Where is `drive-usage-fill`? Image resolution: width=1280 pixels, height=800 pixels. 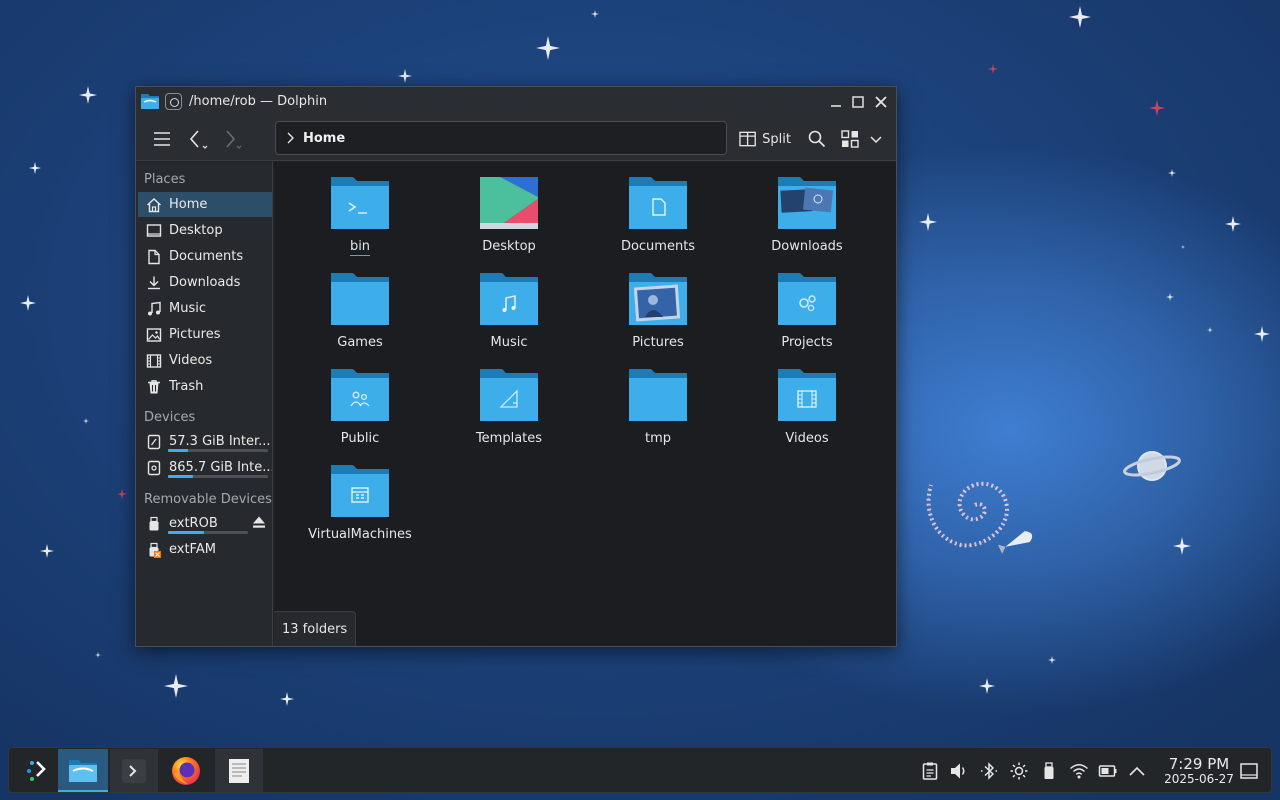
drive-usage-fill is located at coordinates (186, 532).